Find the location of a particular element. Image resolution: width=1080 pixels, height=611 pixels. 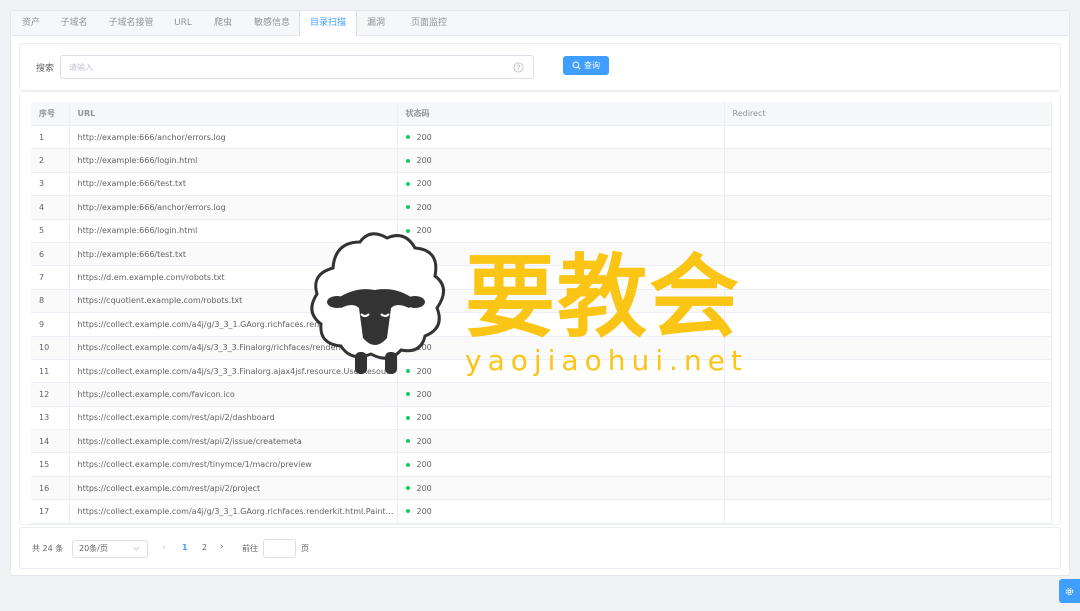

search-field is located at coordinates (297, 67).